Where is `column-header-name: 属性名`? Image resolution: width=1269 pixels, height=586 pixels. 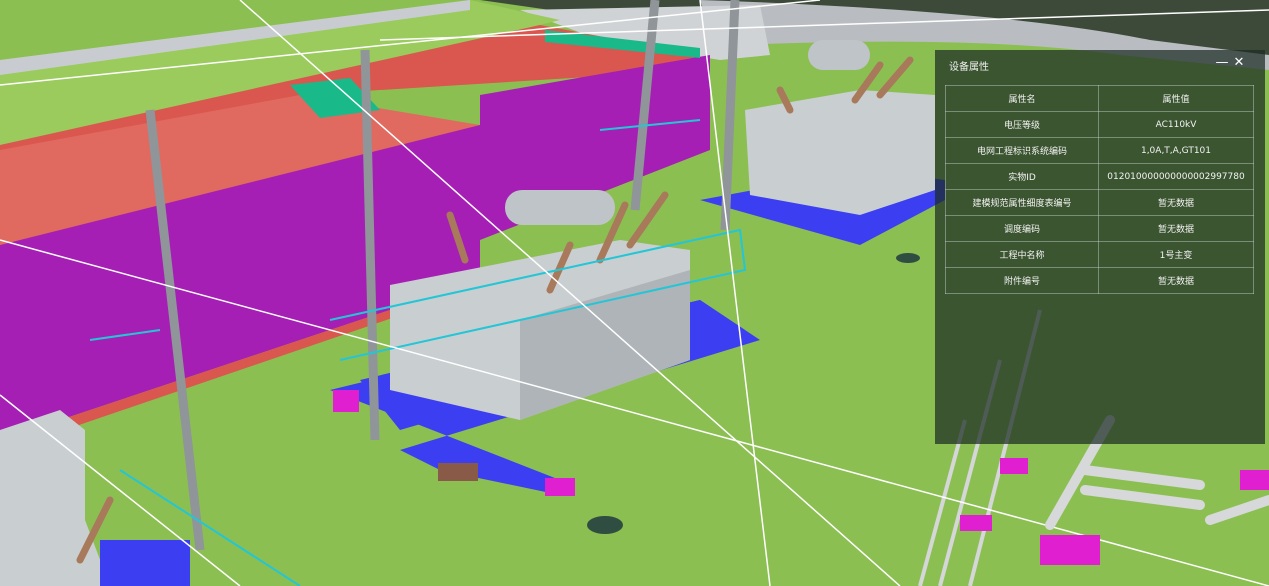
column-header-name: 属性名 is located at coordinates (1022, 98).